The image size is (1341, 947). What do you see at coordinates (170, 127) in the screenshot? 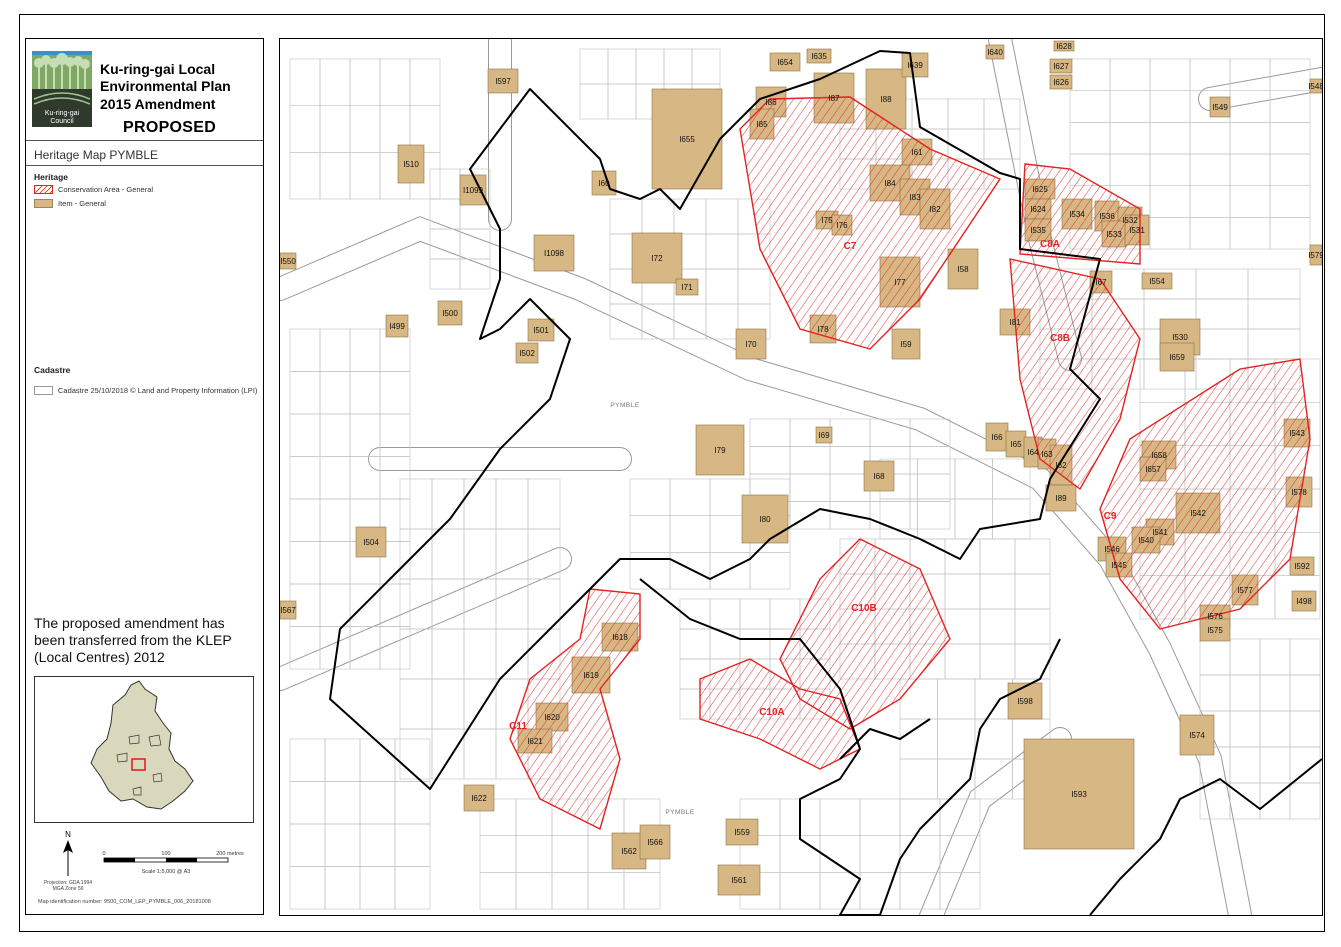
I see `status-label: PROPOSED` at bounding box center [170, 127].